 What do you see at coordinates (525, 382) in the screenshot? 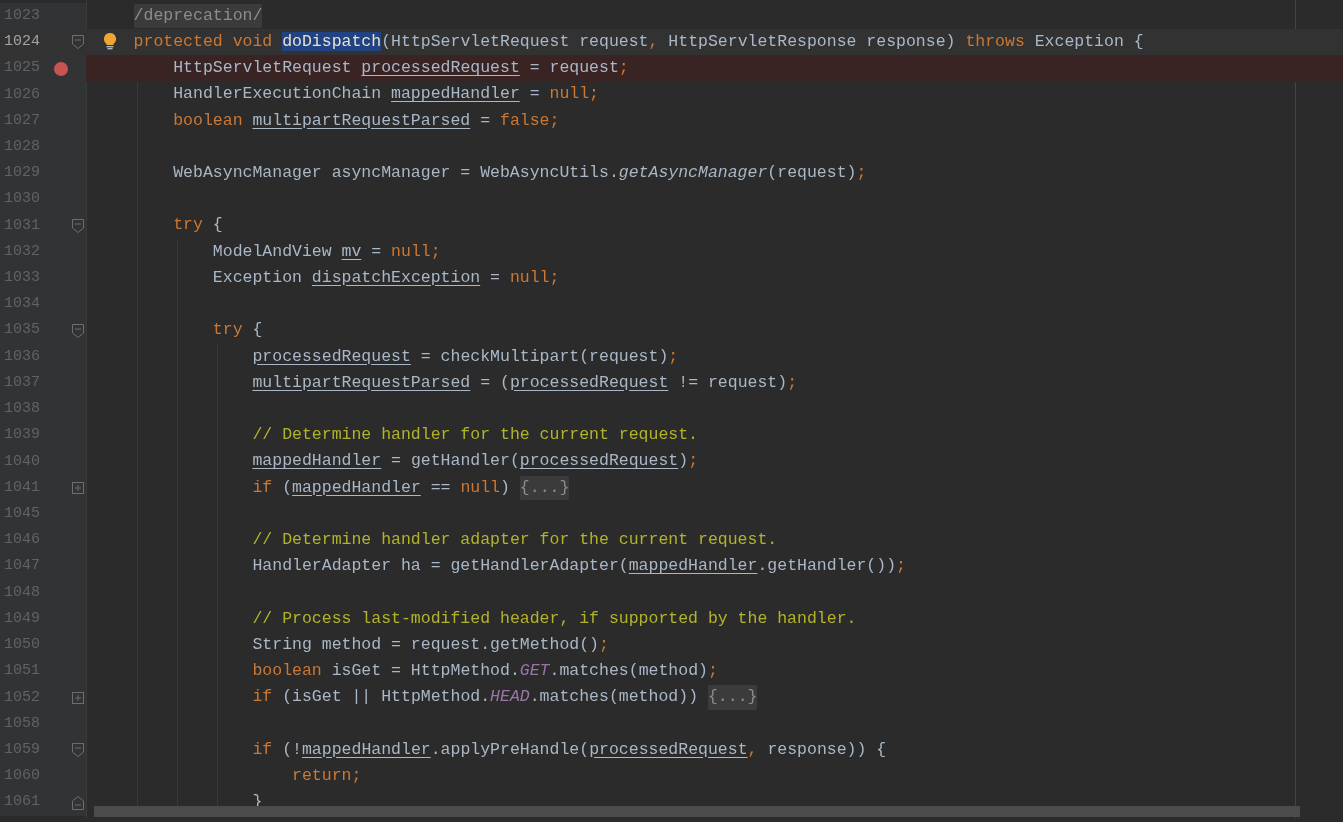
I see `code-text: multipartRequestParsed = (processedRequest != request);` at bounding box center [525, 382].